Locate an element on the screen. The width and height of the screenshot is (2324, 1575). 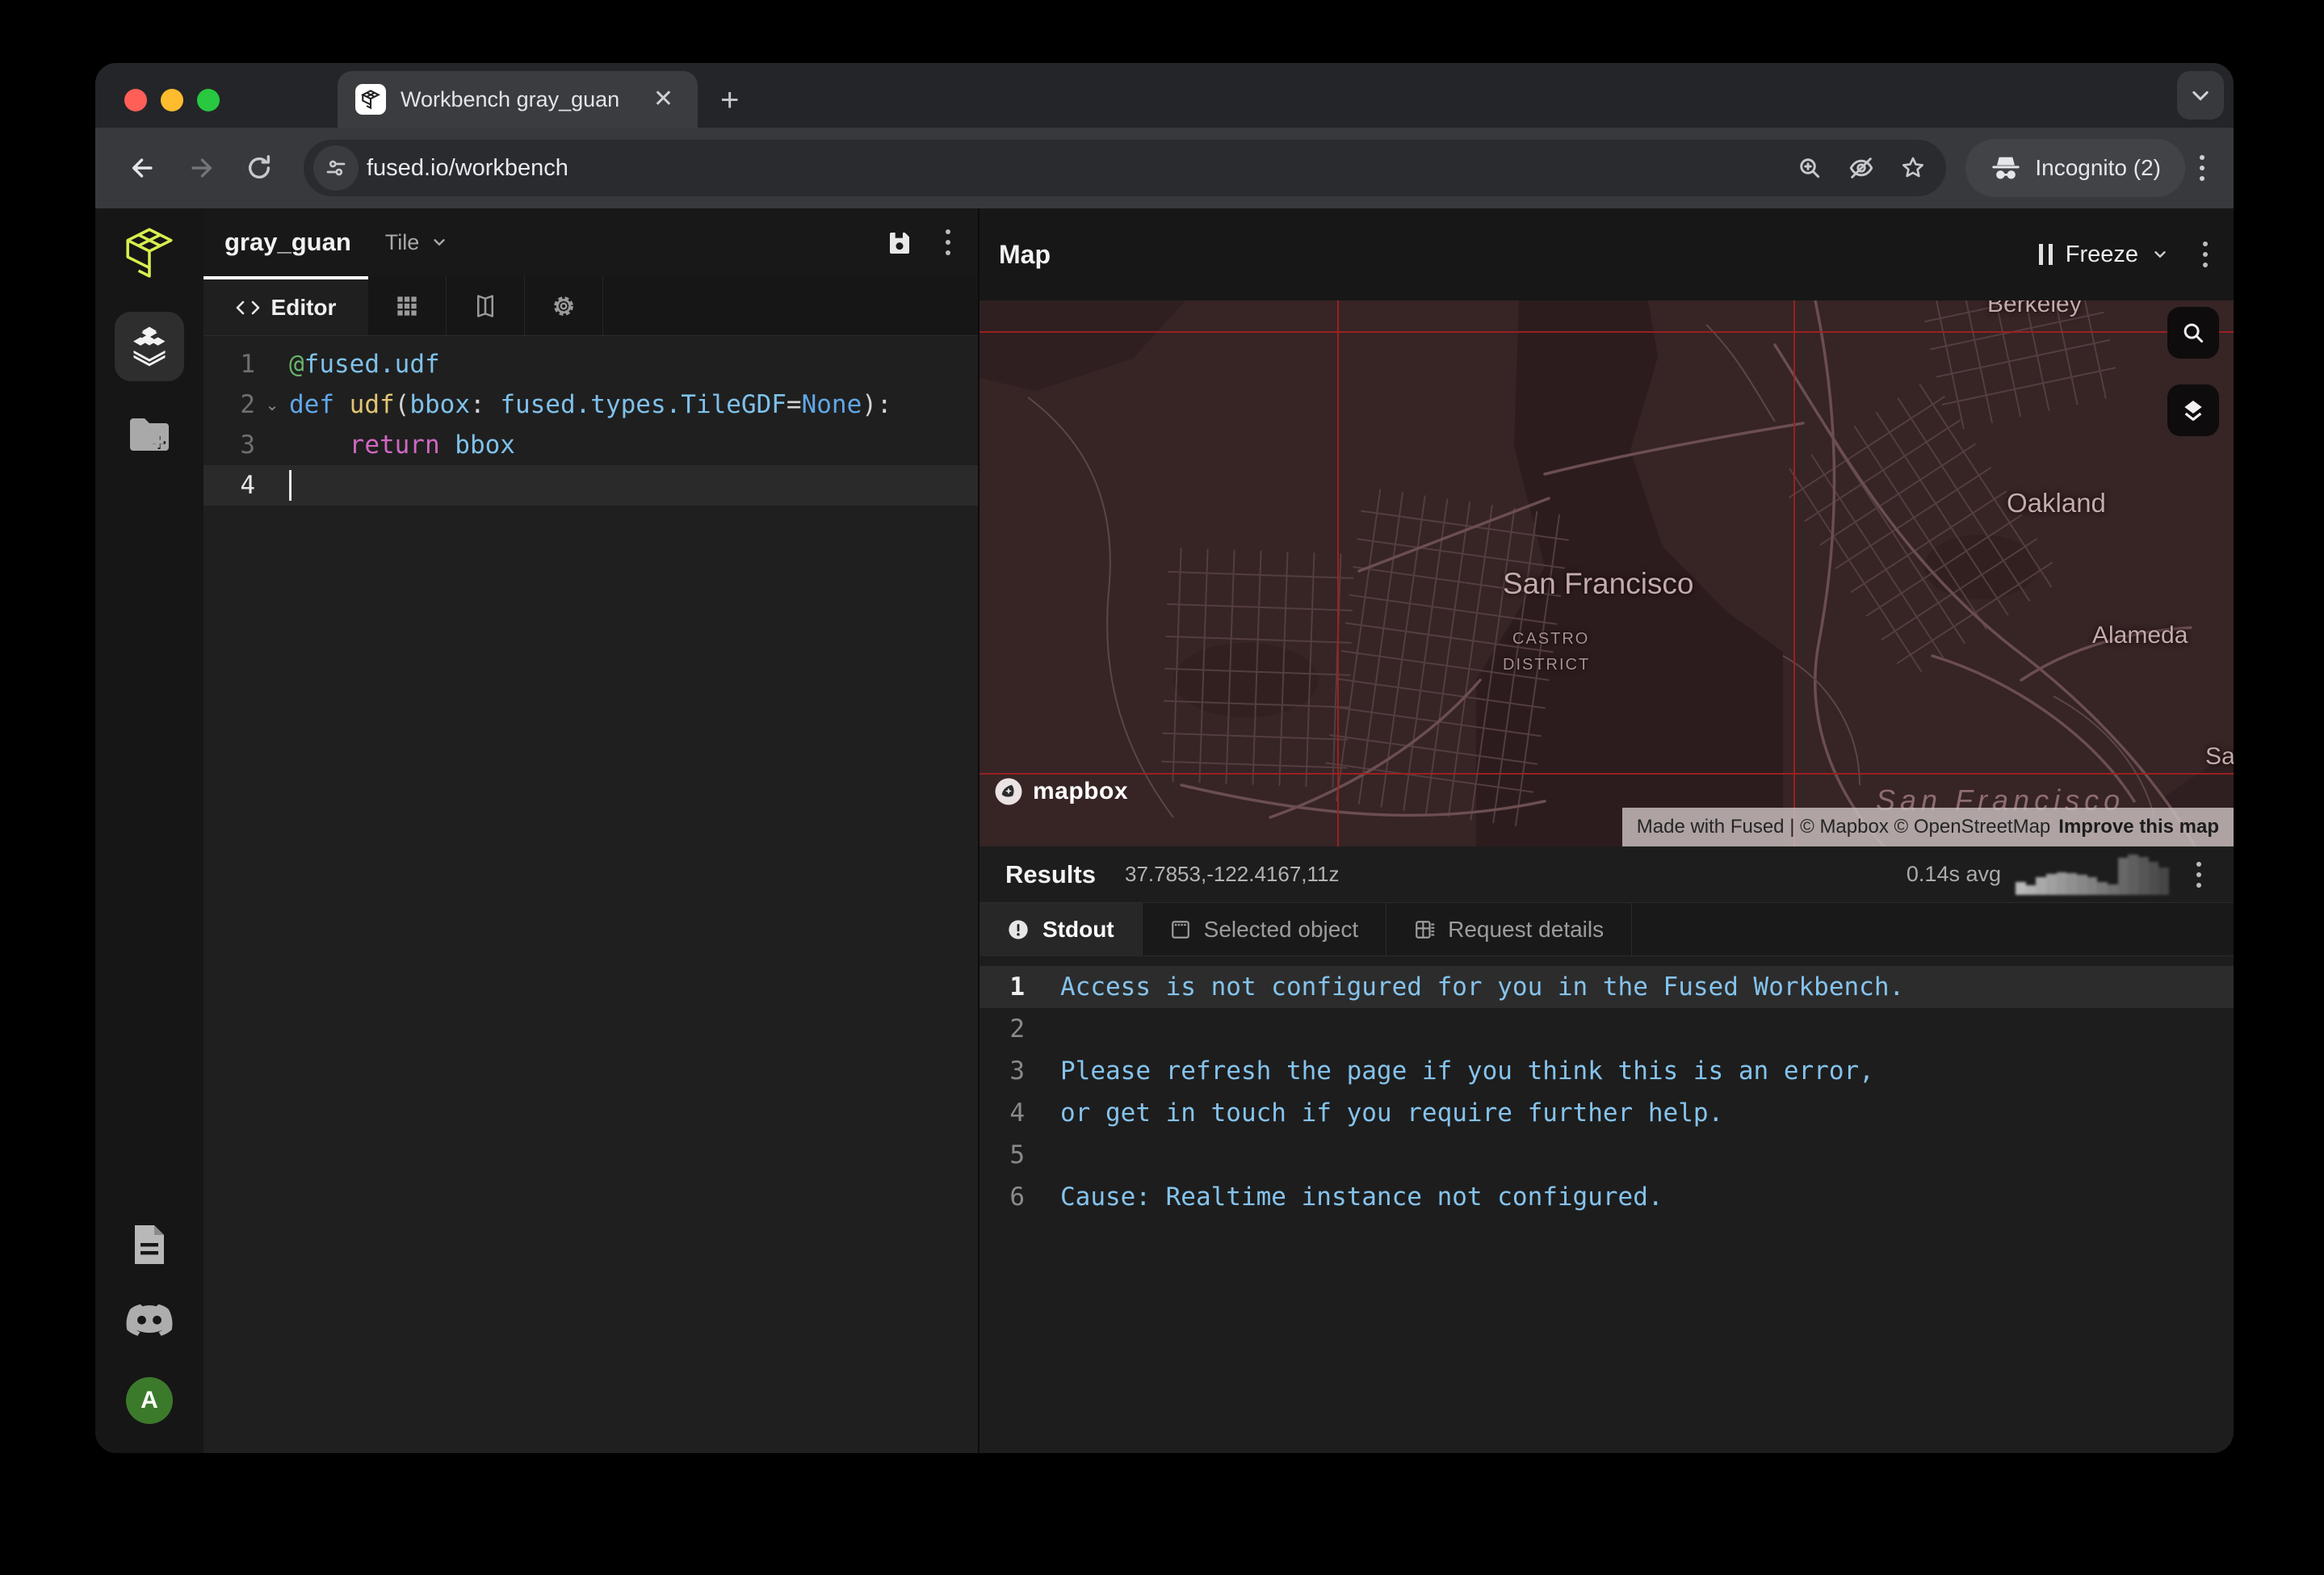
results-title: Results is located at coordinates (1050, 874).